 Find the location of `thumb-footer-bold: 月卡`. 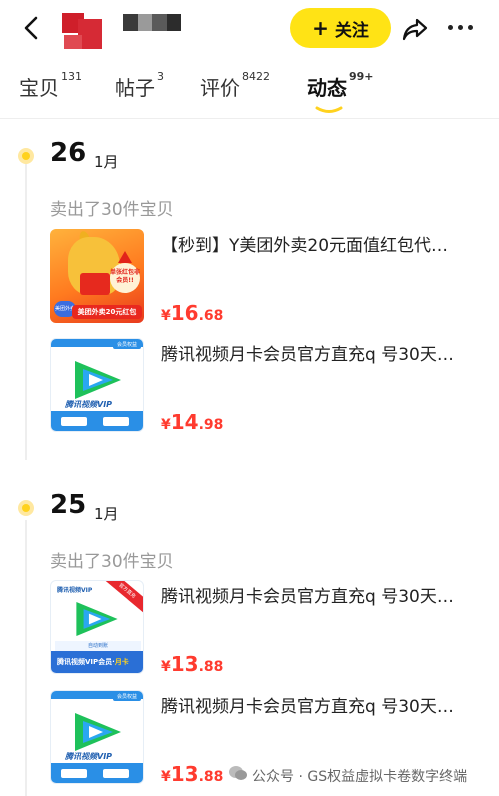

thumb-footer-bold: 月卡 is located at coordinates (121, 662).